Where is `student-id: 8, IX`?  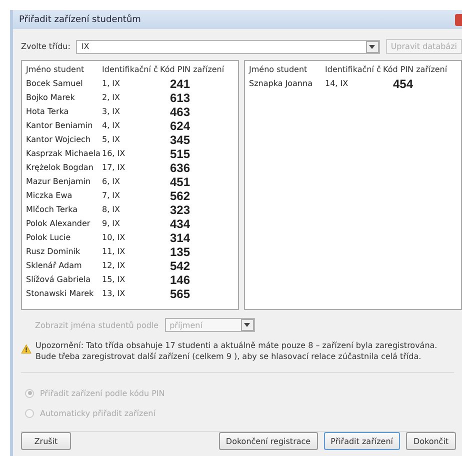 student-id: 8, IX is located at coordinates (112, 210).